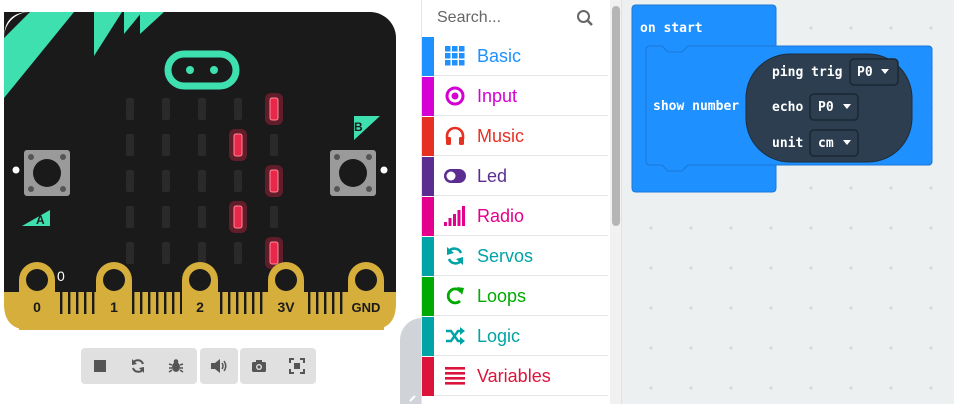 The image size is (954, 404). What do you see at coordinates (807, 72) in the screenshot?
I see `ping-label: ping trig` at bounding box center [807, 72].